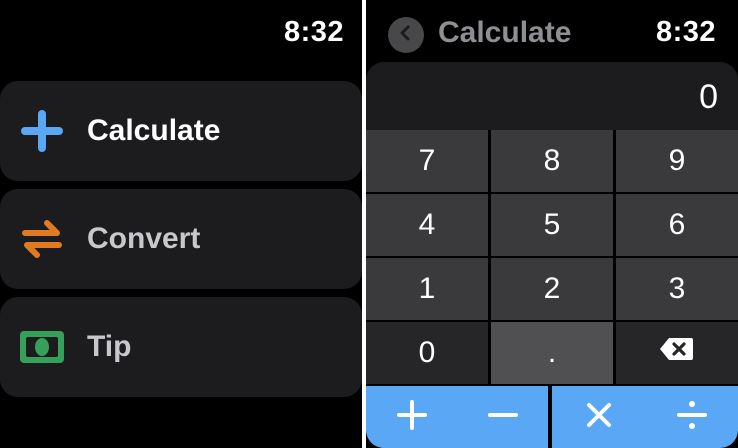 This screenshot has width=738, height=448. I want to click on operator-row, so click(552, 417).